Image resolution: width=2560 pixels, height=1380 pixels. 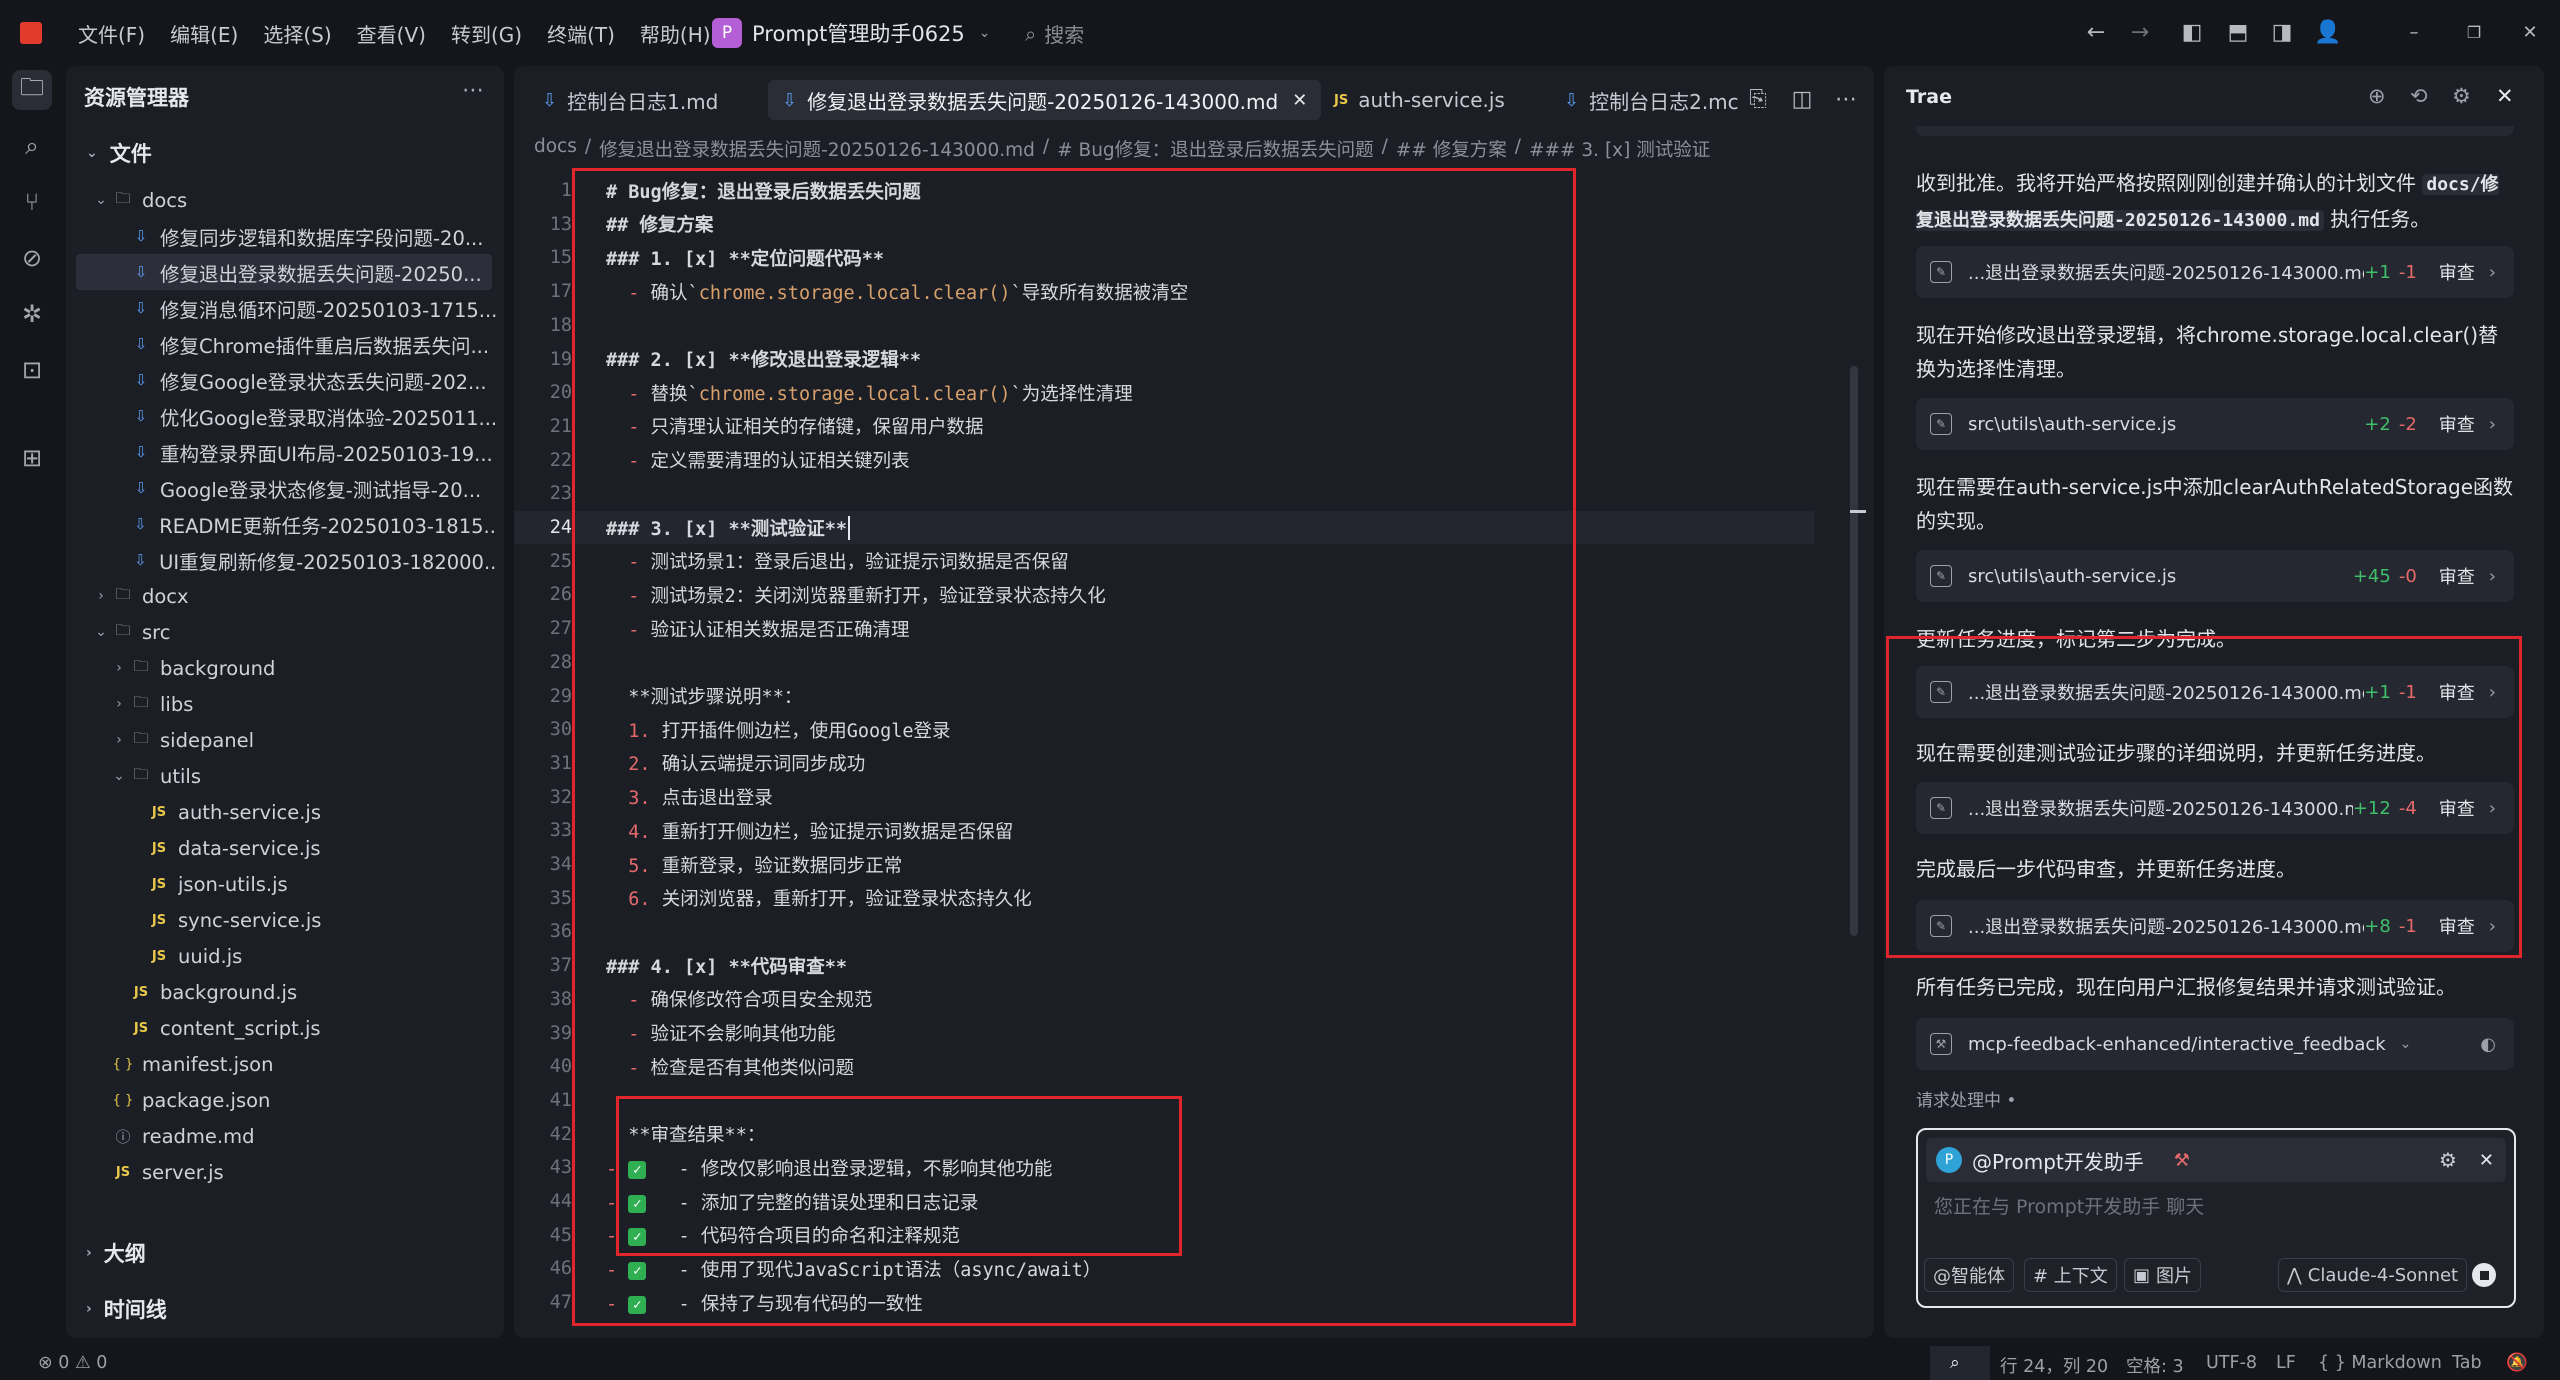 What do you see at coordinates (281, 1172) in the screenshot?
I see `tree-file: JS server.js` at bounding box center [281, 1172].